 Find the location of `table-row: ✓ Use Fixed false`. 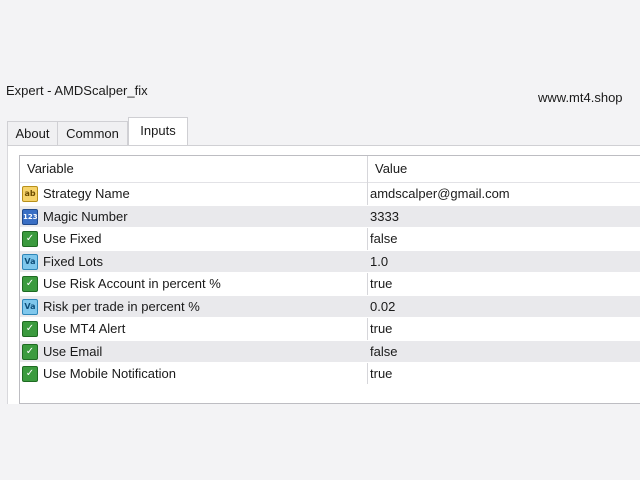

table-row: ✓ Use Fixed false is located at coordinates (330, 239).